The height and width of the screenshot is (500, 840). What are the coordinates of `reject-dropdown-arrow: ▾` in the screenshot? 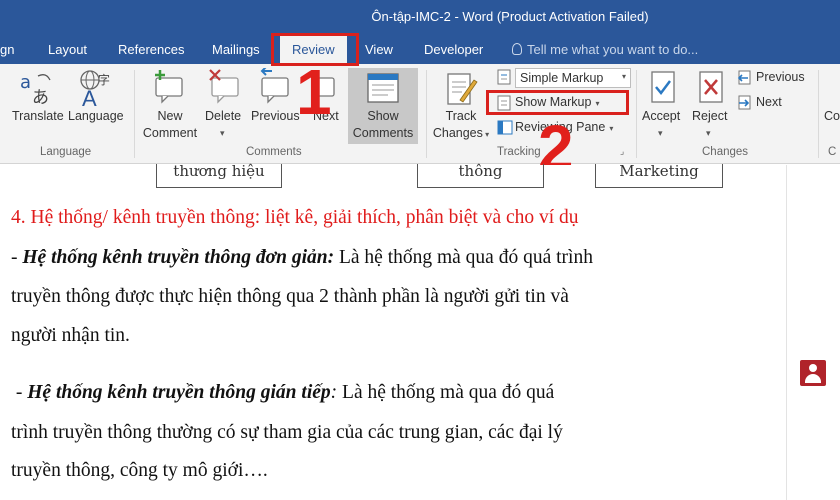 It's located at (708, 133).